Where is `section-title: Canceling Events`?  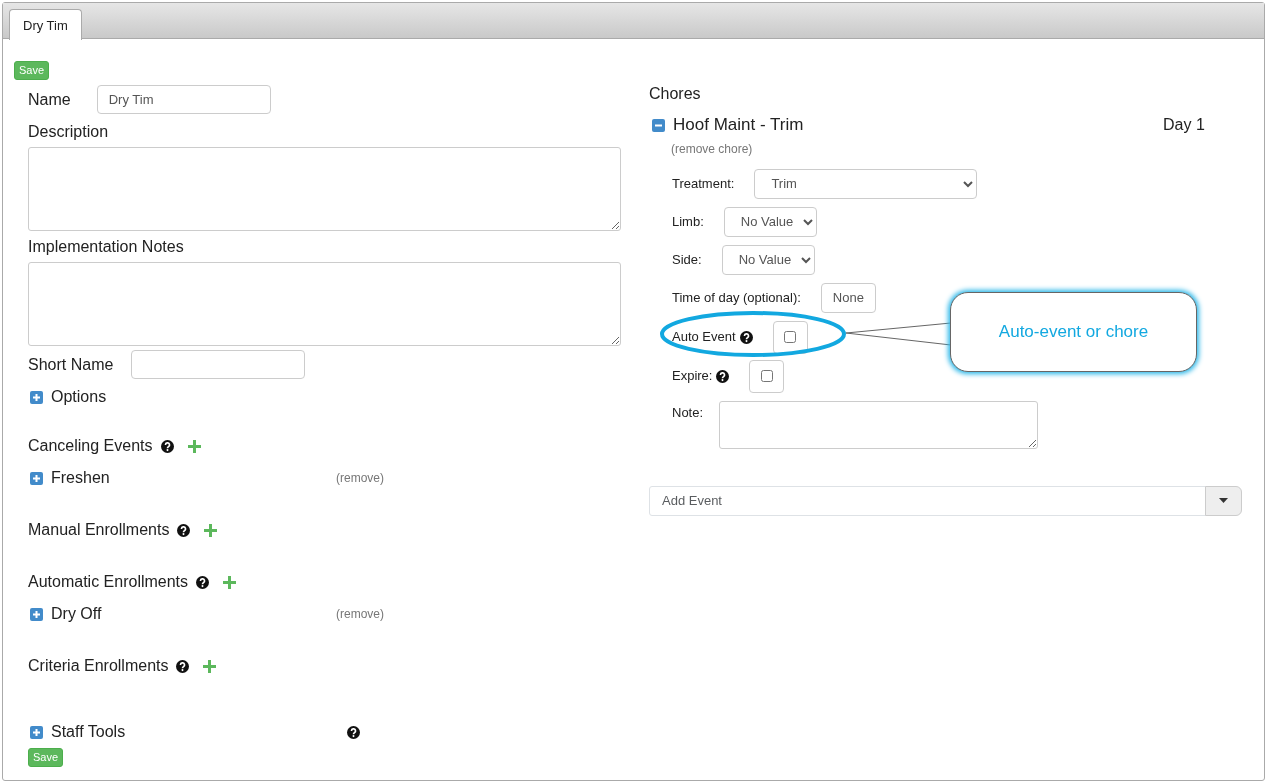 section-title: Canceling Events is located at coordinates (90, 446).